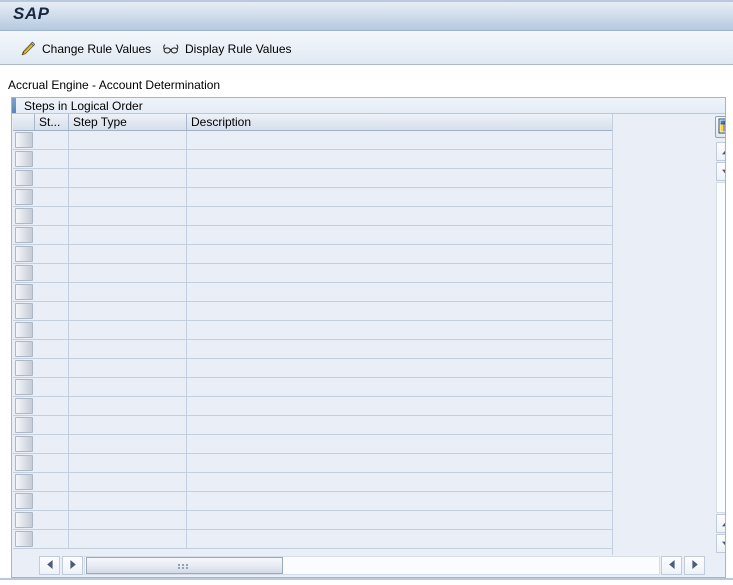 The width and height of the screenshot is (733, 585). What do you see at coordinates (372, 565) in the screenshot?
I see `horizontal-scrollbar-track` at bounding box center [372, 565].